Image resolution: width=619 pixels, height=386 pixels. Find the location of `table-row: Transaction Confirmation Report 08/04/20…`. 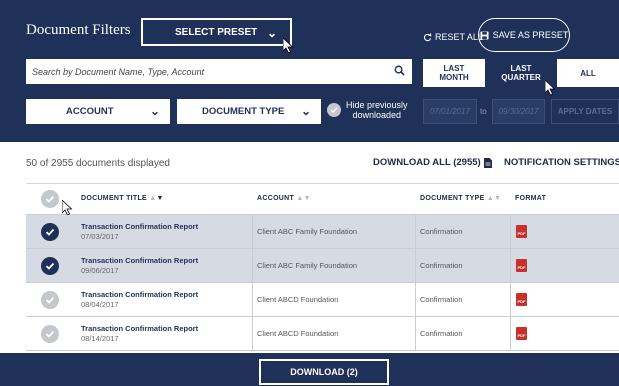

table-row: Transaction Confirmation Report 08/04/20… is located at coordinates (322, 300).